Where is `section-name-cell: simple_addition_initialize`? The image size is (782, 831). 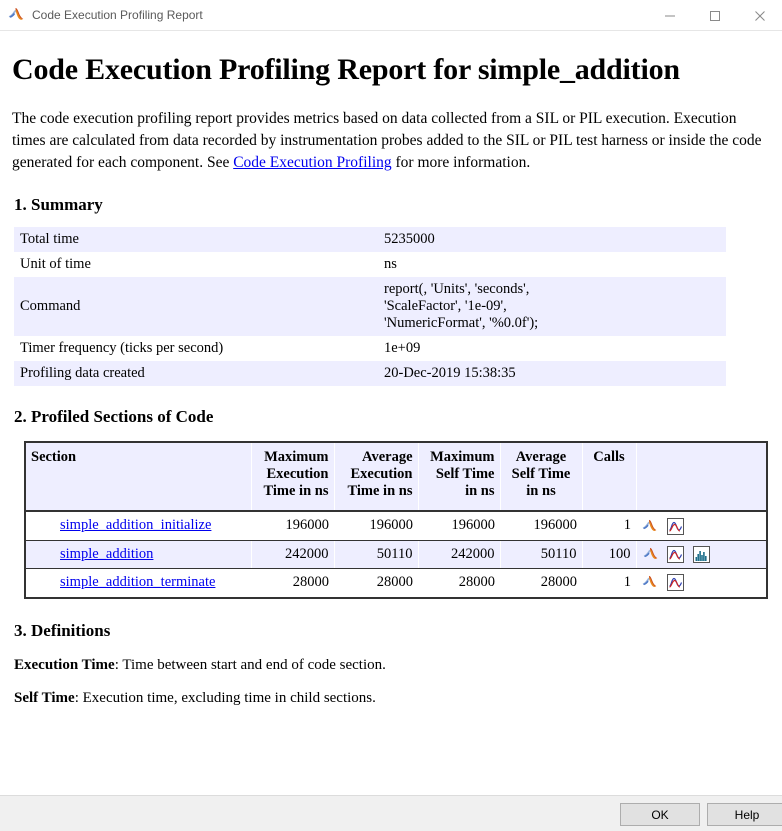 section-name-cell: simple_addition_initialize is located at coordinates (138, 526).